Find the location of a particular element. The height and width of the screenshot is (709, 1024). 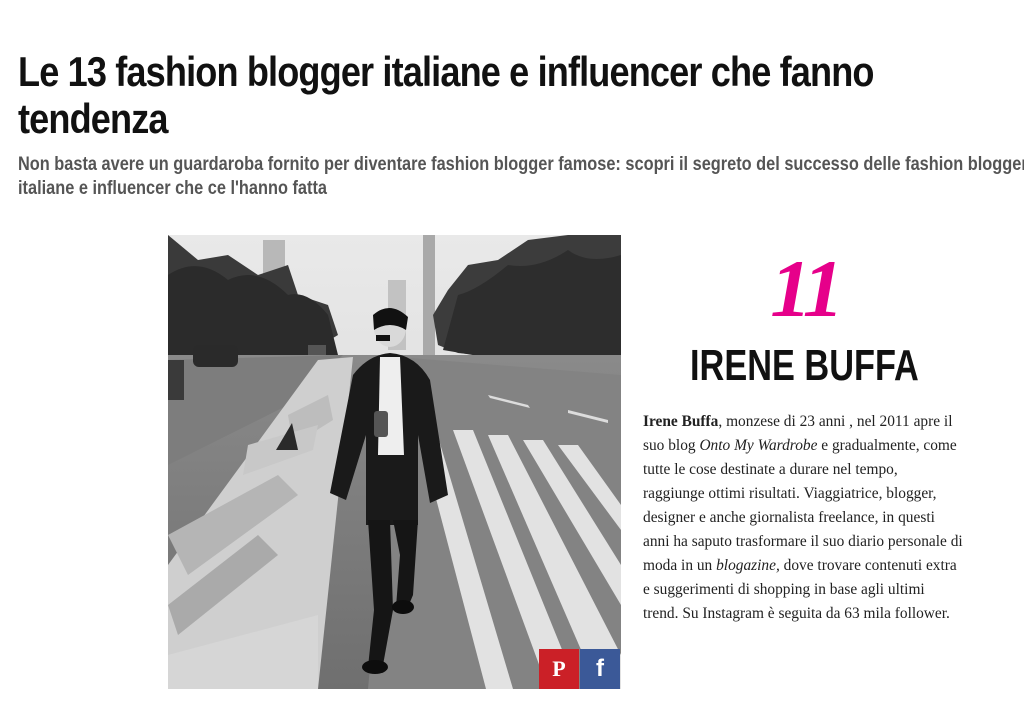

facebook-icon: f is located at coordinates (600, 668).